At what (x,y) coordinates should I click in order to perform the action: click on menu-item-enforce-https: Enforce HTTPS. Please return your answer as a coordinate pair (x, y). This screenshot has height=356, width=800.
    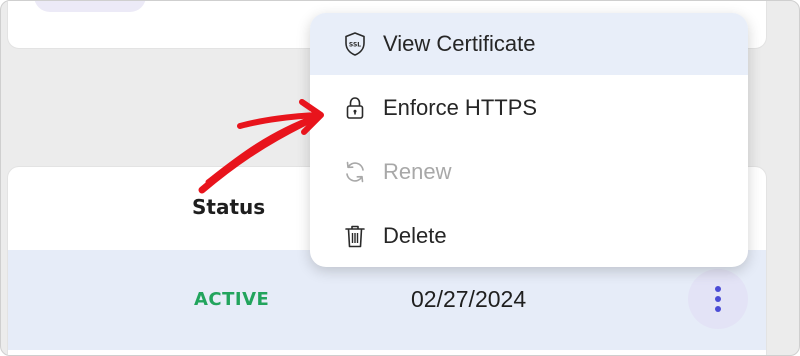
    Looking at the image, I should click on (529, 108).